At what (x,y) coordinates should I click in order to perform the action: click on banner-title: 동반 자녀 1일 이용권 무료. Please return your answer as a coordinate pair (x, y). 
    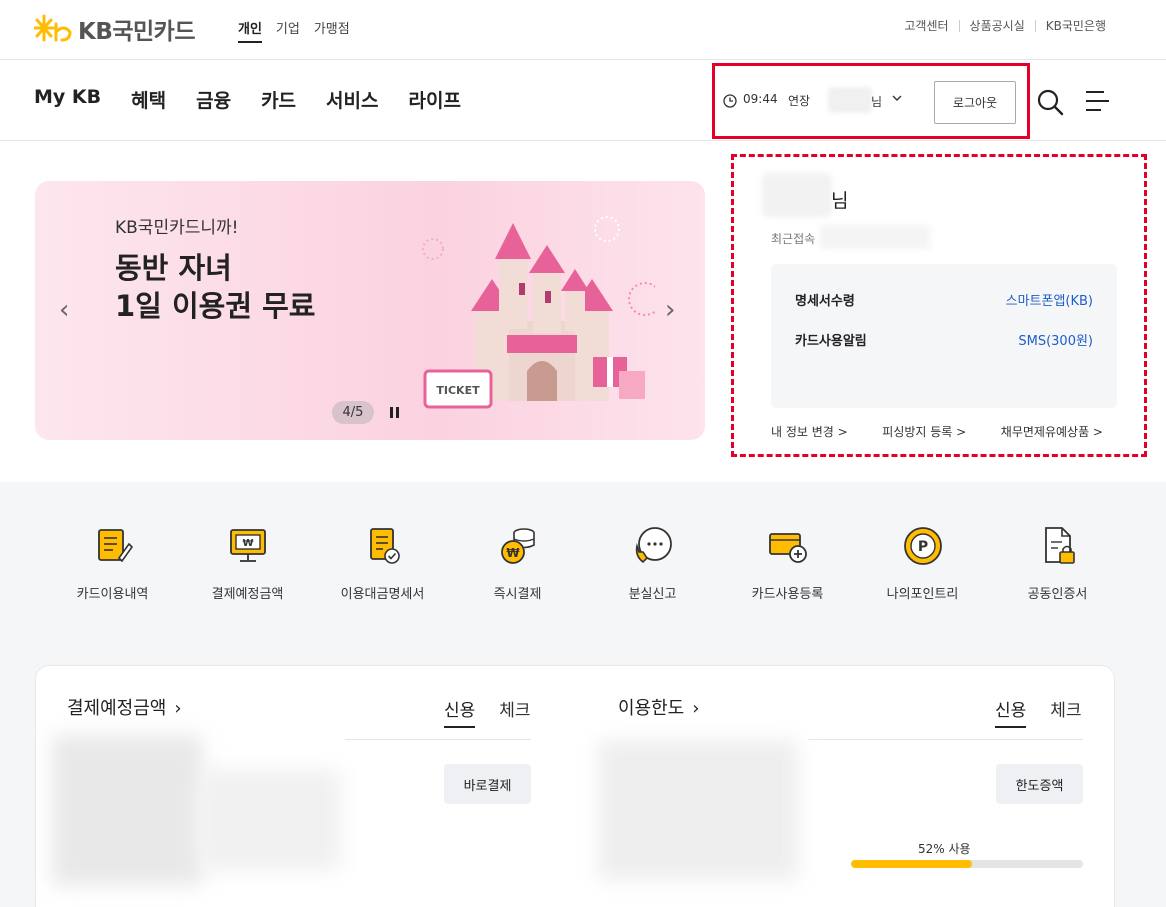
    Looking at the image, I should click on (215, 287).